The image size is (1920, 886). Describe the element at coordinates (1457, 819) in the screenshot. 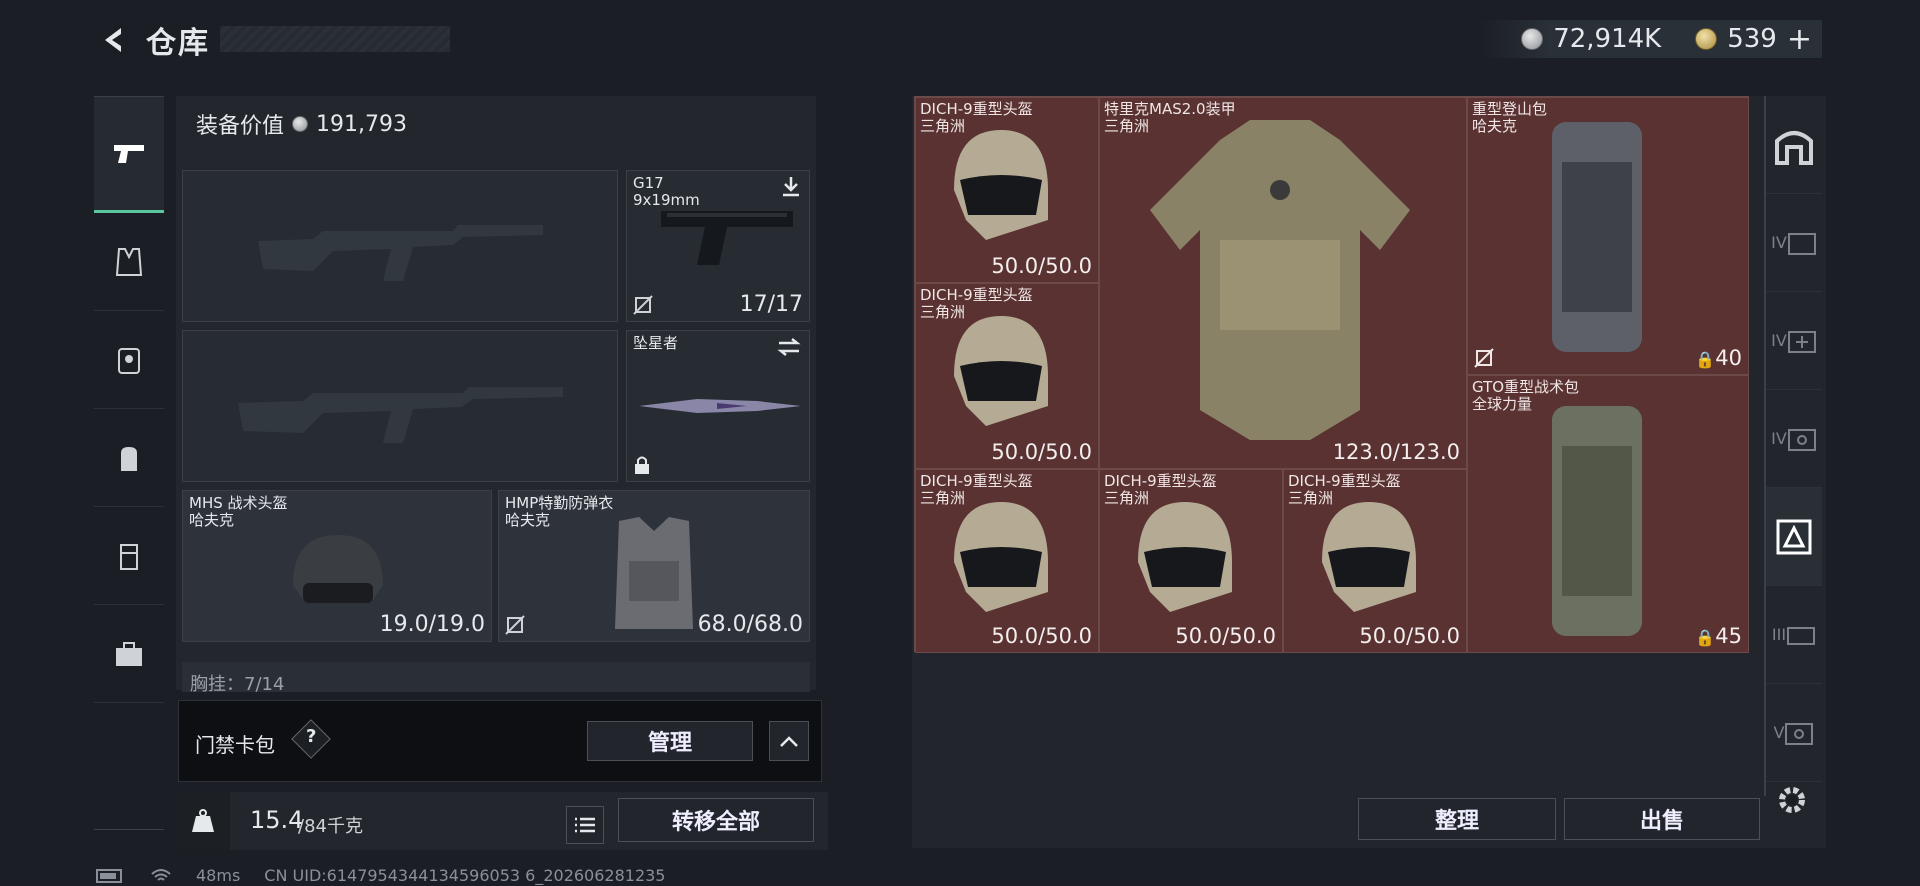

I see `sort-button: 整理` at that location.